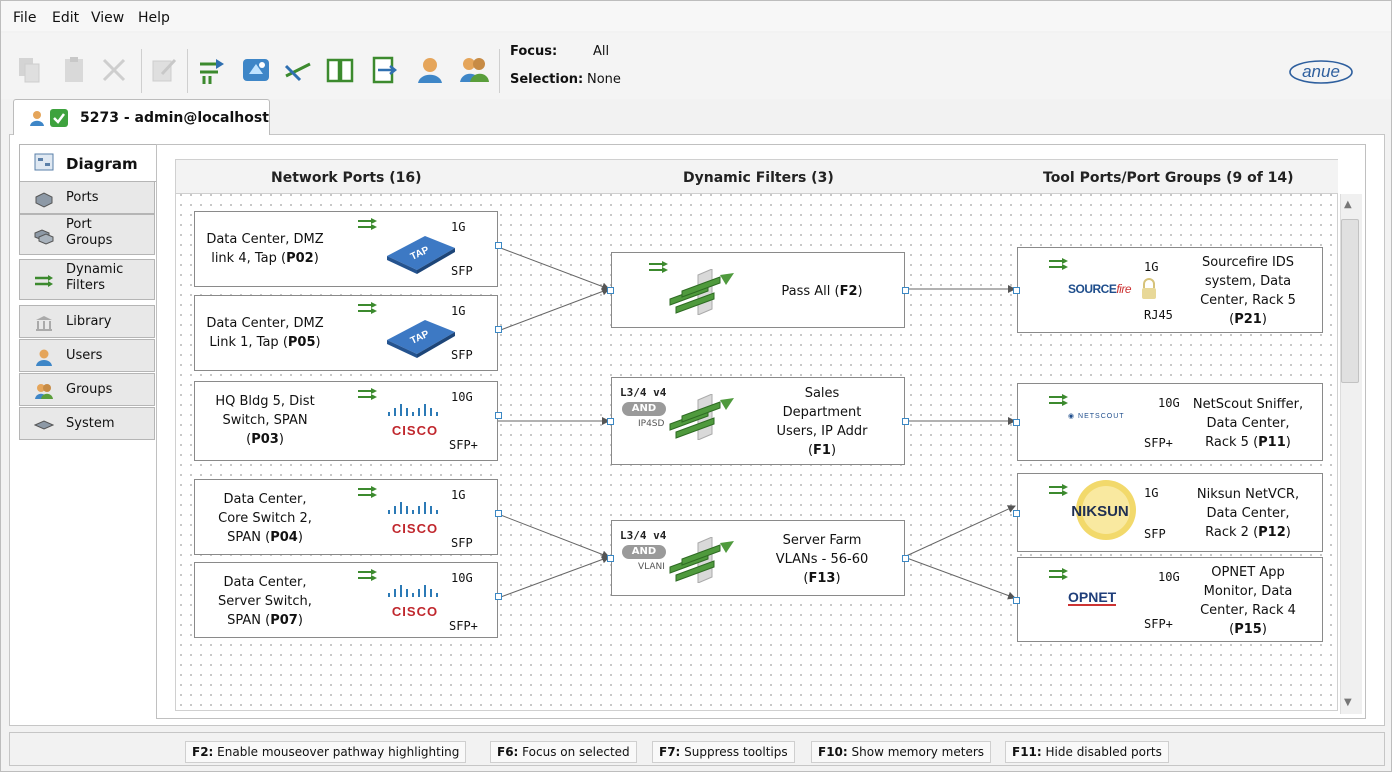 The image size is (1392, 773). Describe the element at coordinates (644, 409) in the screenshot. I see `and-badge: AND` at that location.